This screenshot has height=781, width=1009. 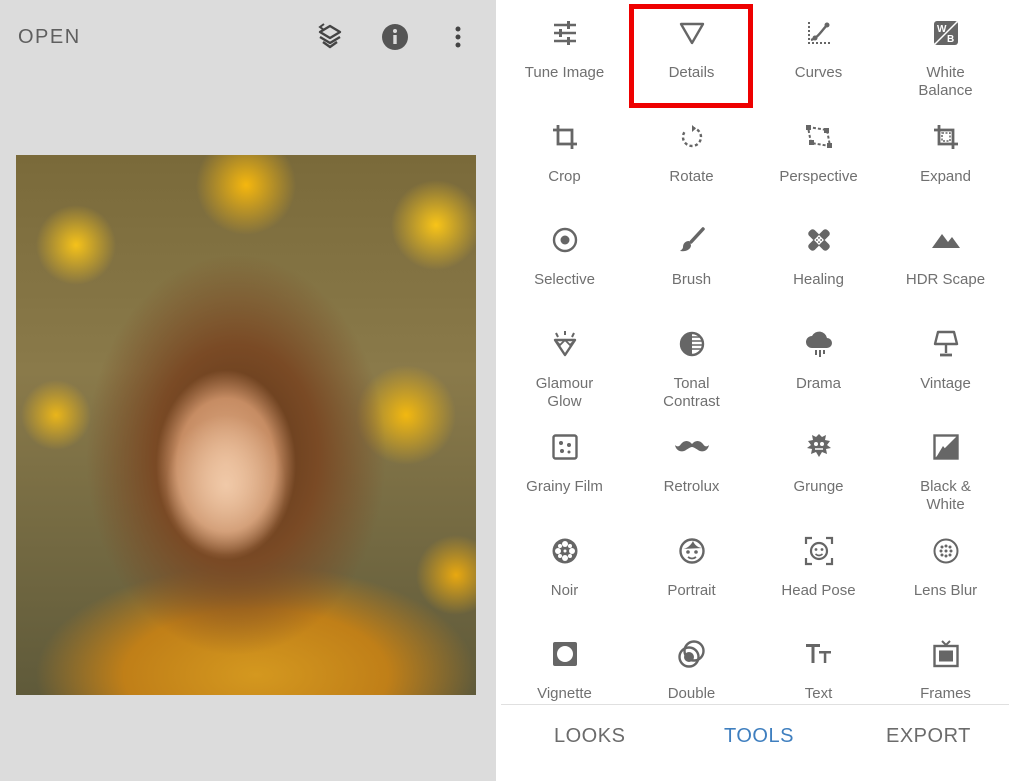 I want to click on bottom-tab-bar: LOOKS TOOLS EXPORT, so click(x=755, y=743).